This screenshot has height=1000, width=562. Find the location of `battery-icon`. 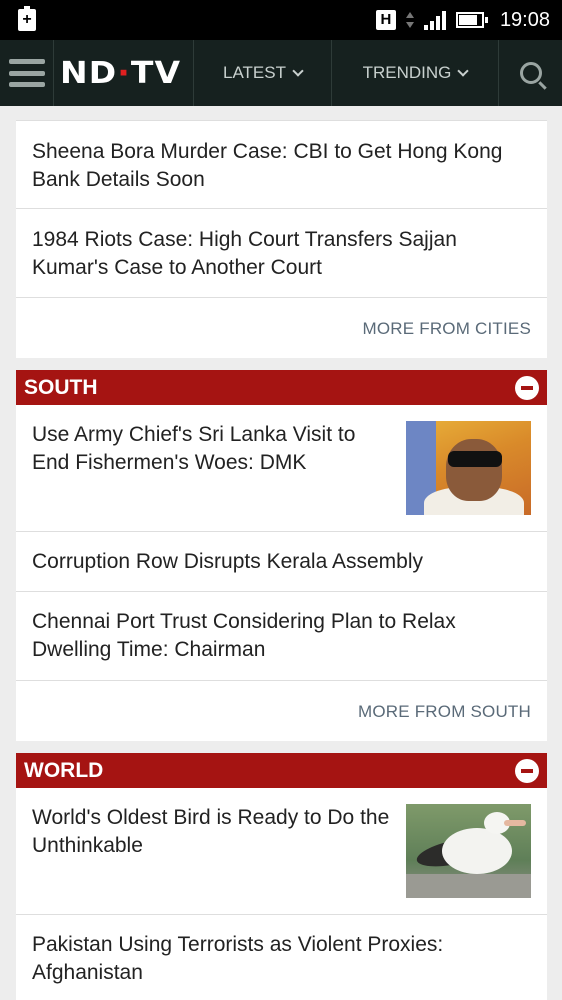

battery-icon is located at coordinates (471, 20).